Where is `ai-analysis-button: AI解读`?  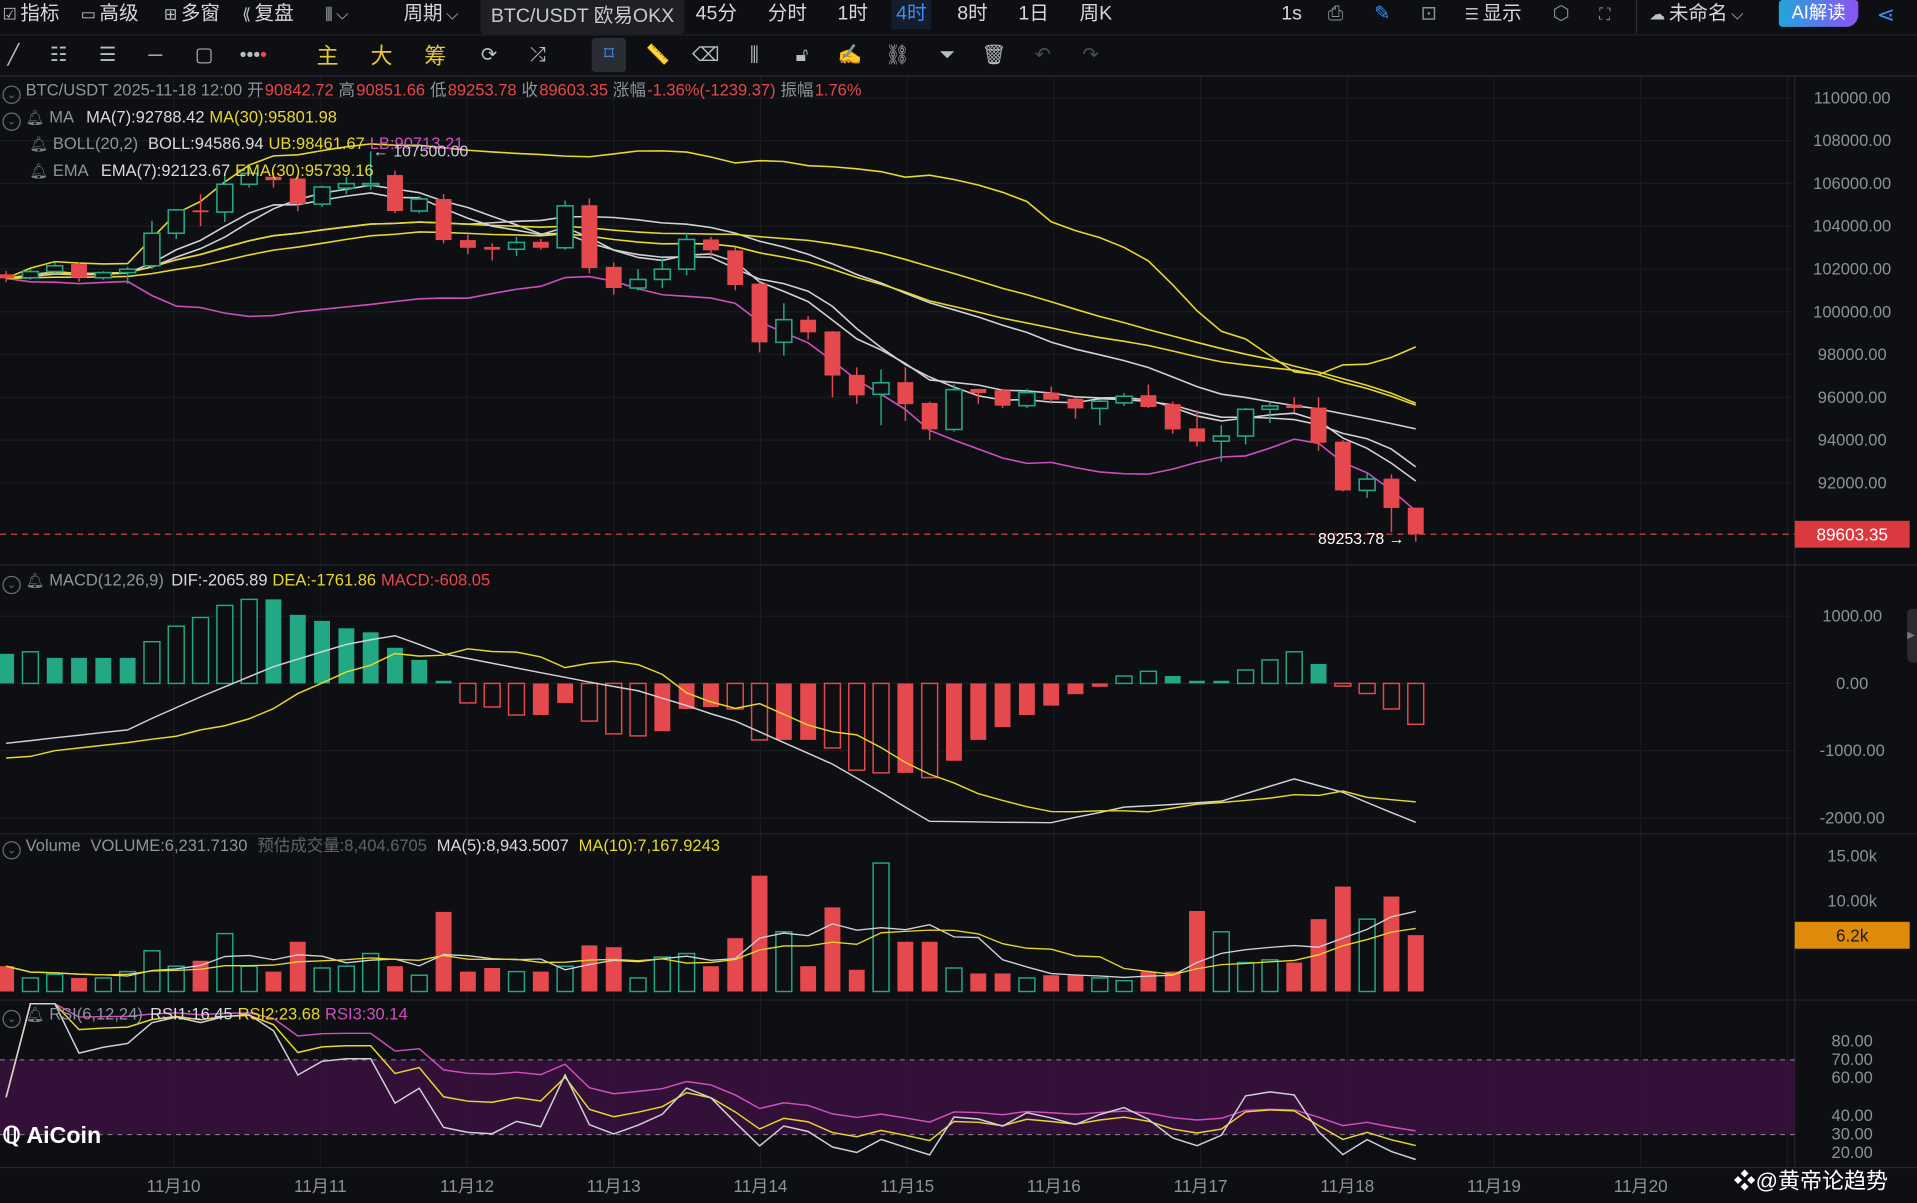 ai-analysis-button: AI解读 is located at coordinates (1818, 13).